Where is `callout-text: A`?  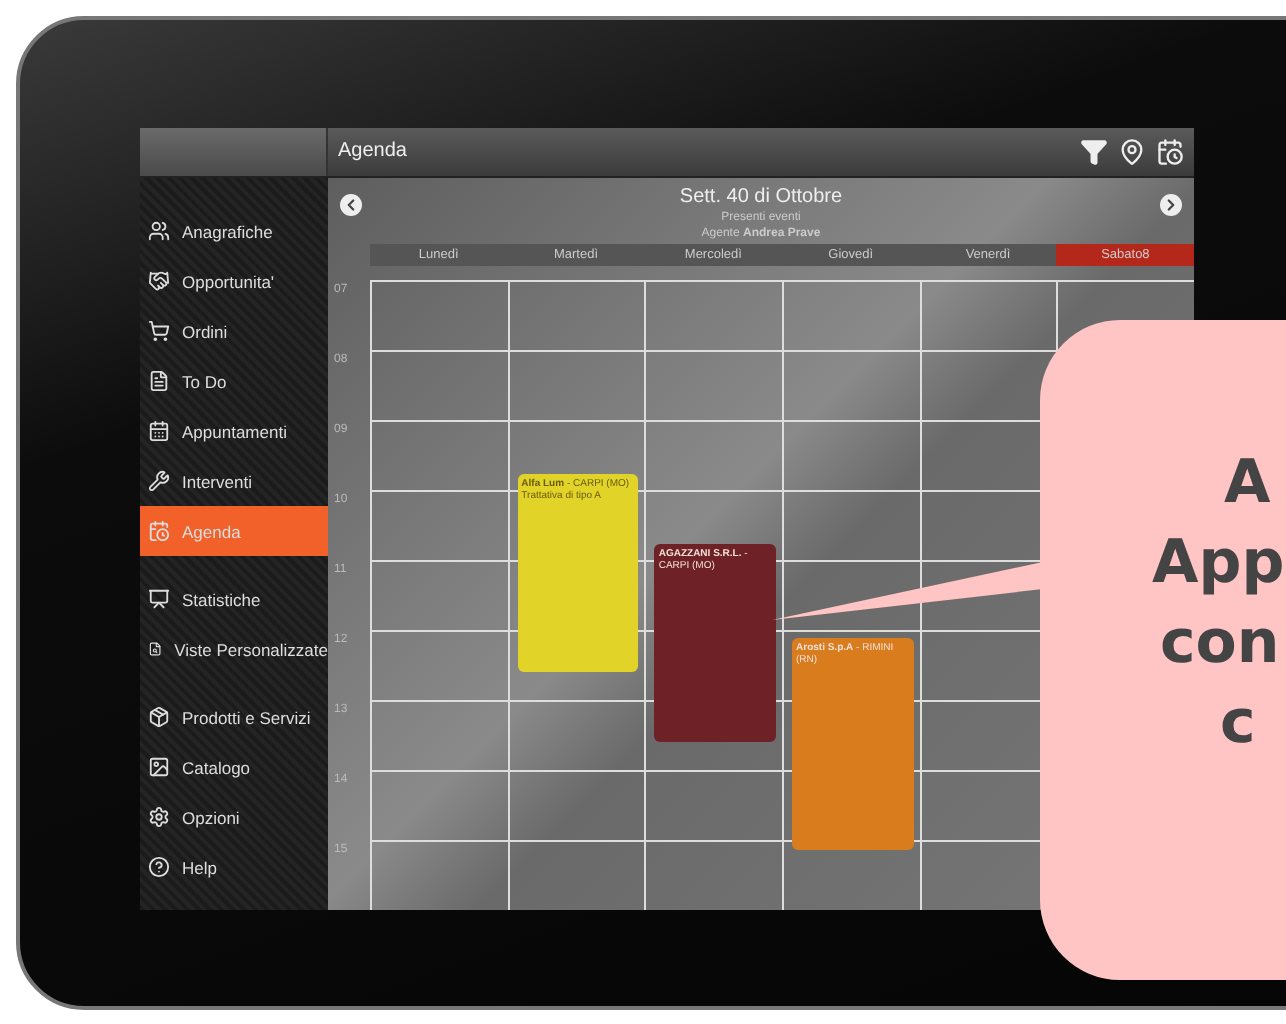
callout-text: A is located at coordinates (1247, 484).